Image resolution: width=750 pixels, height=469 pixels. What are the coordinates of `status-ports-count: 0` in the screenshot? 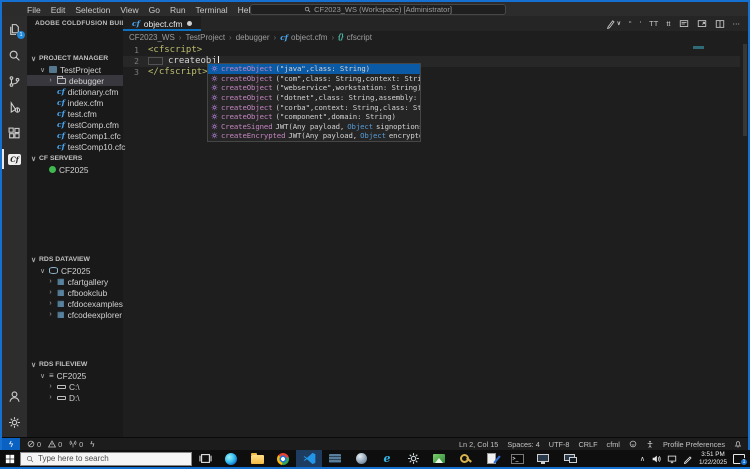 It's located at (76, 444).